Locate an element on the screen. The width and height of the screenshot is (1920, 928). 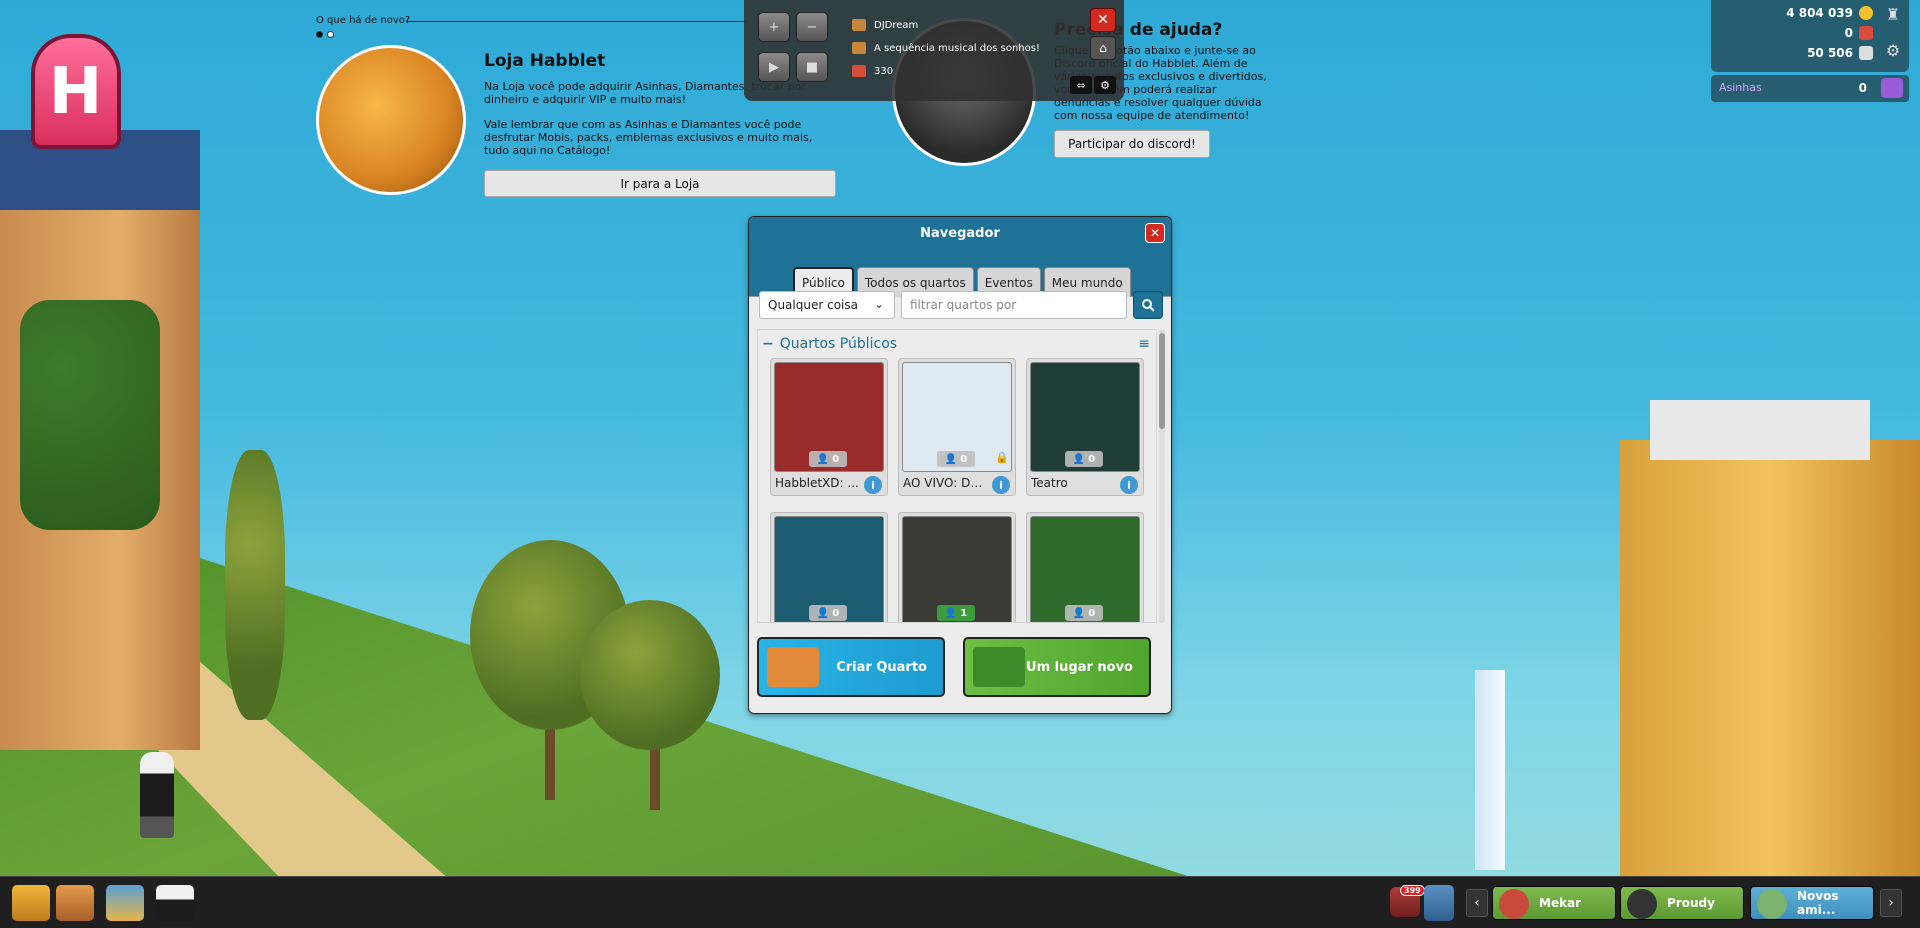
list-view-icon: ≡ is located at coordinates (1144, 344).